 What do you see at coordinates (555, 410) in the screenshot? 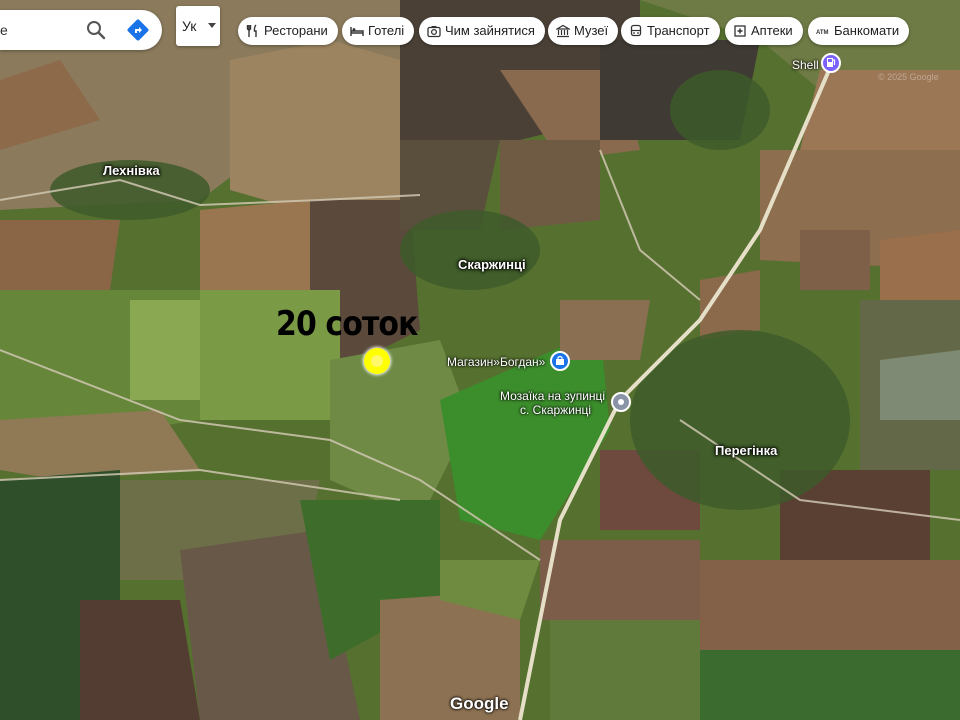
I see `poi-stop-label-line2: с. Скаржинці` at bounding box center [555, 410].